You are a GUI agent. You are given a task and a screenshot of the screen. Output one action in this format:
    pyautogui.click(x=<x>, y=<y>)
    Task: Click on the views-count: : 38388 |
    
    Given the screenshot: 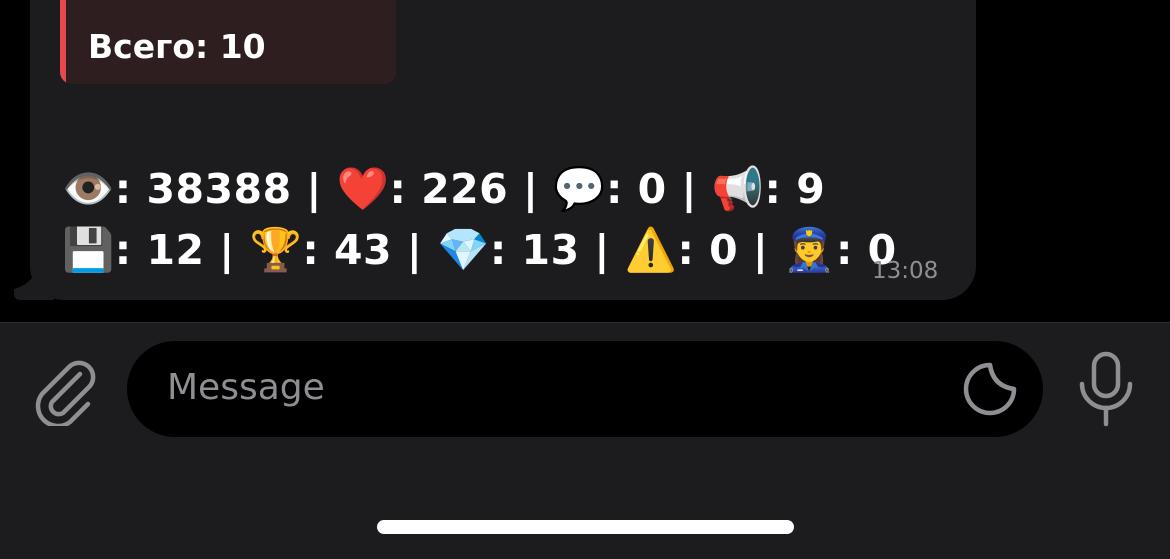 What is the action you would take?
    pyautogui.click(x=225, y=189)
    